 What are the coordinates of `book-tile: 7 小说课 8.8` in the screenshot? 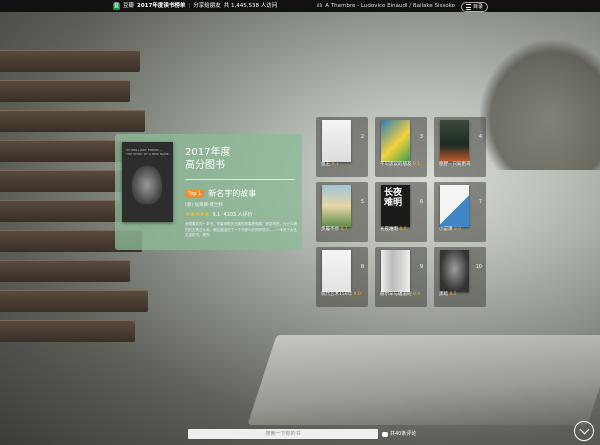 It's located at (460, 212).